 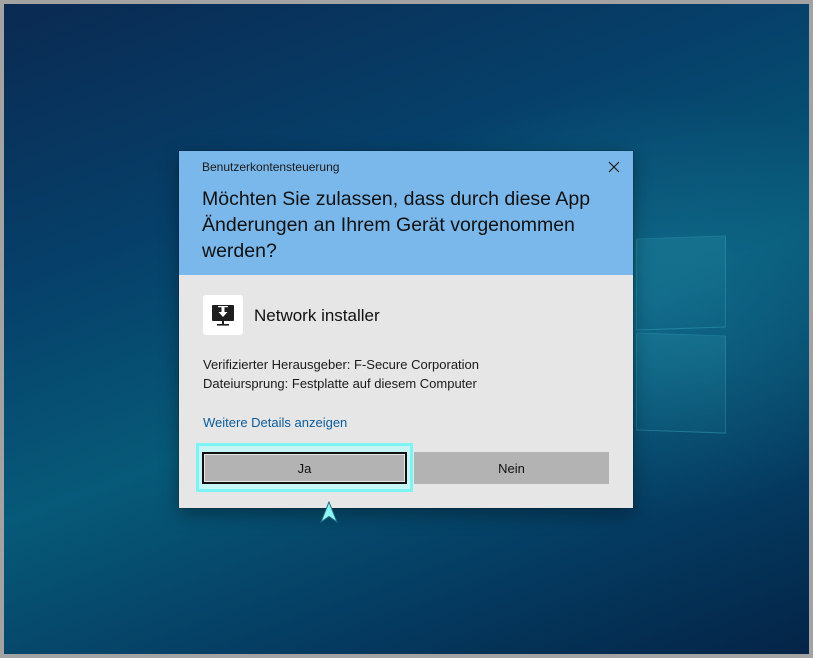 I want to click on dialog-title: Benutzerkontensteuerung, so click(x=271, y=167).